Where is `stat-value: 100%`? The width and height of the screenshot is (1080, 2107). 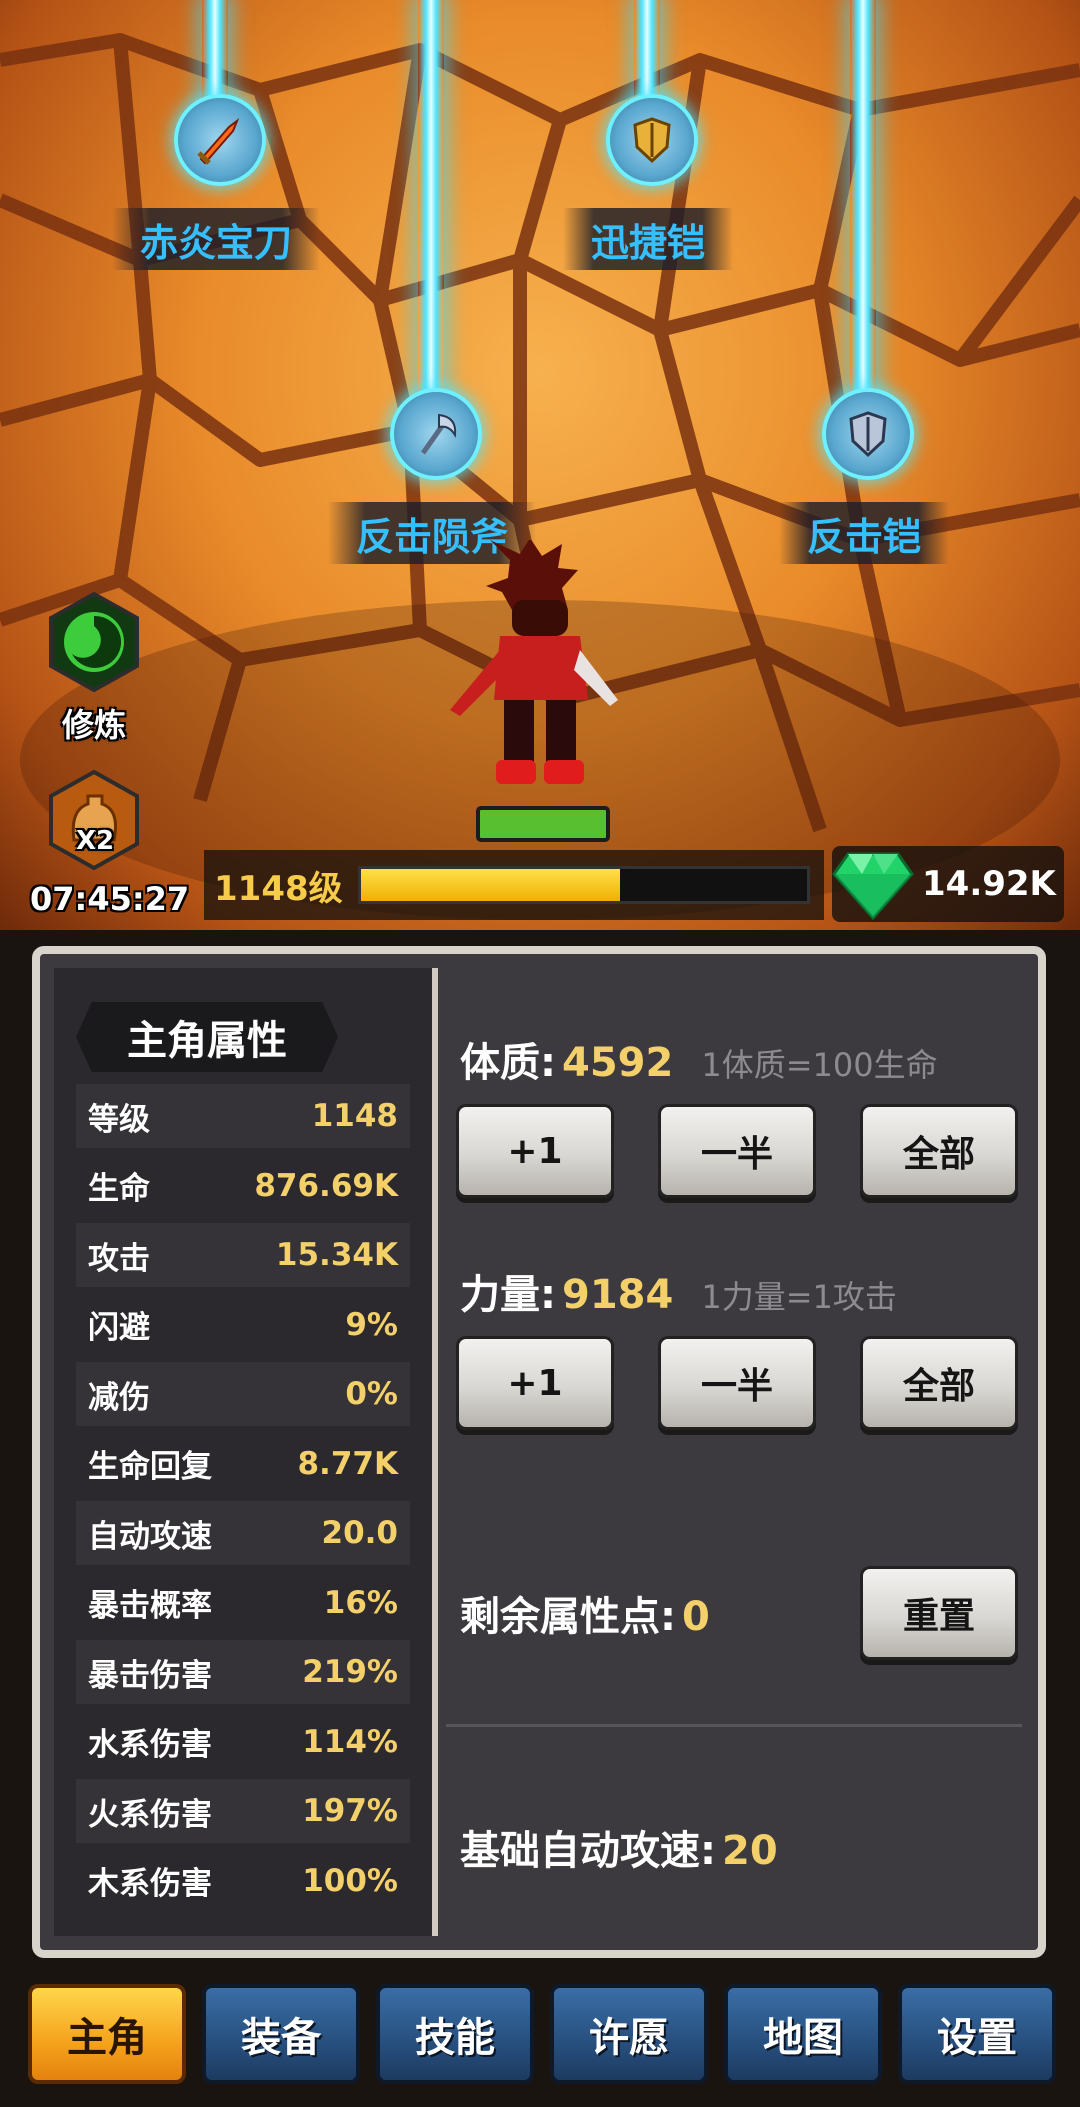 stat-value: 100% is located at coordinates (350, 1880).